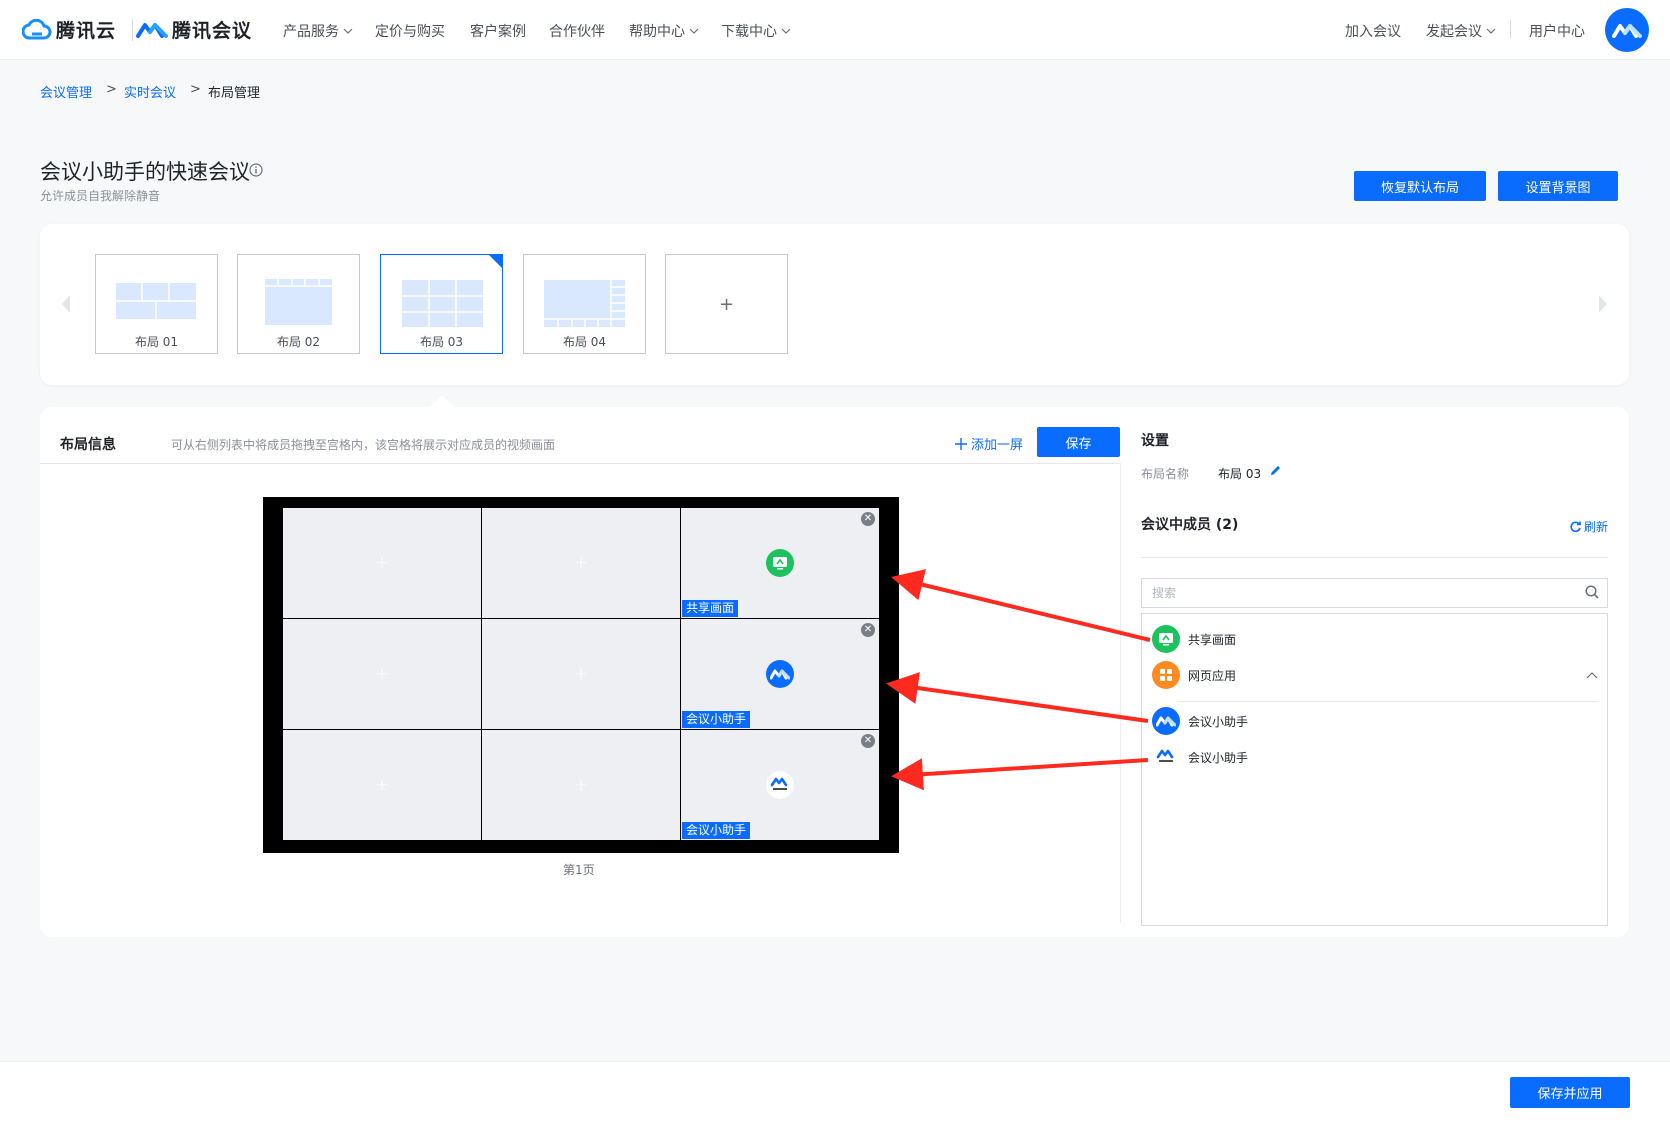  What do you see at coordinates (86, 31) in the screenshot?
I see `cloud-brand-name: 腾讯云` at bounding box center [86, 31].